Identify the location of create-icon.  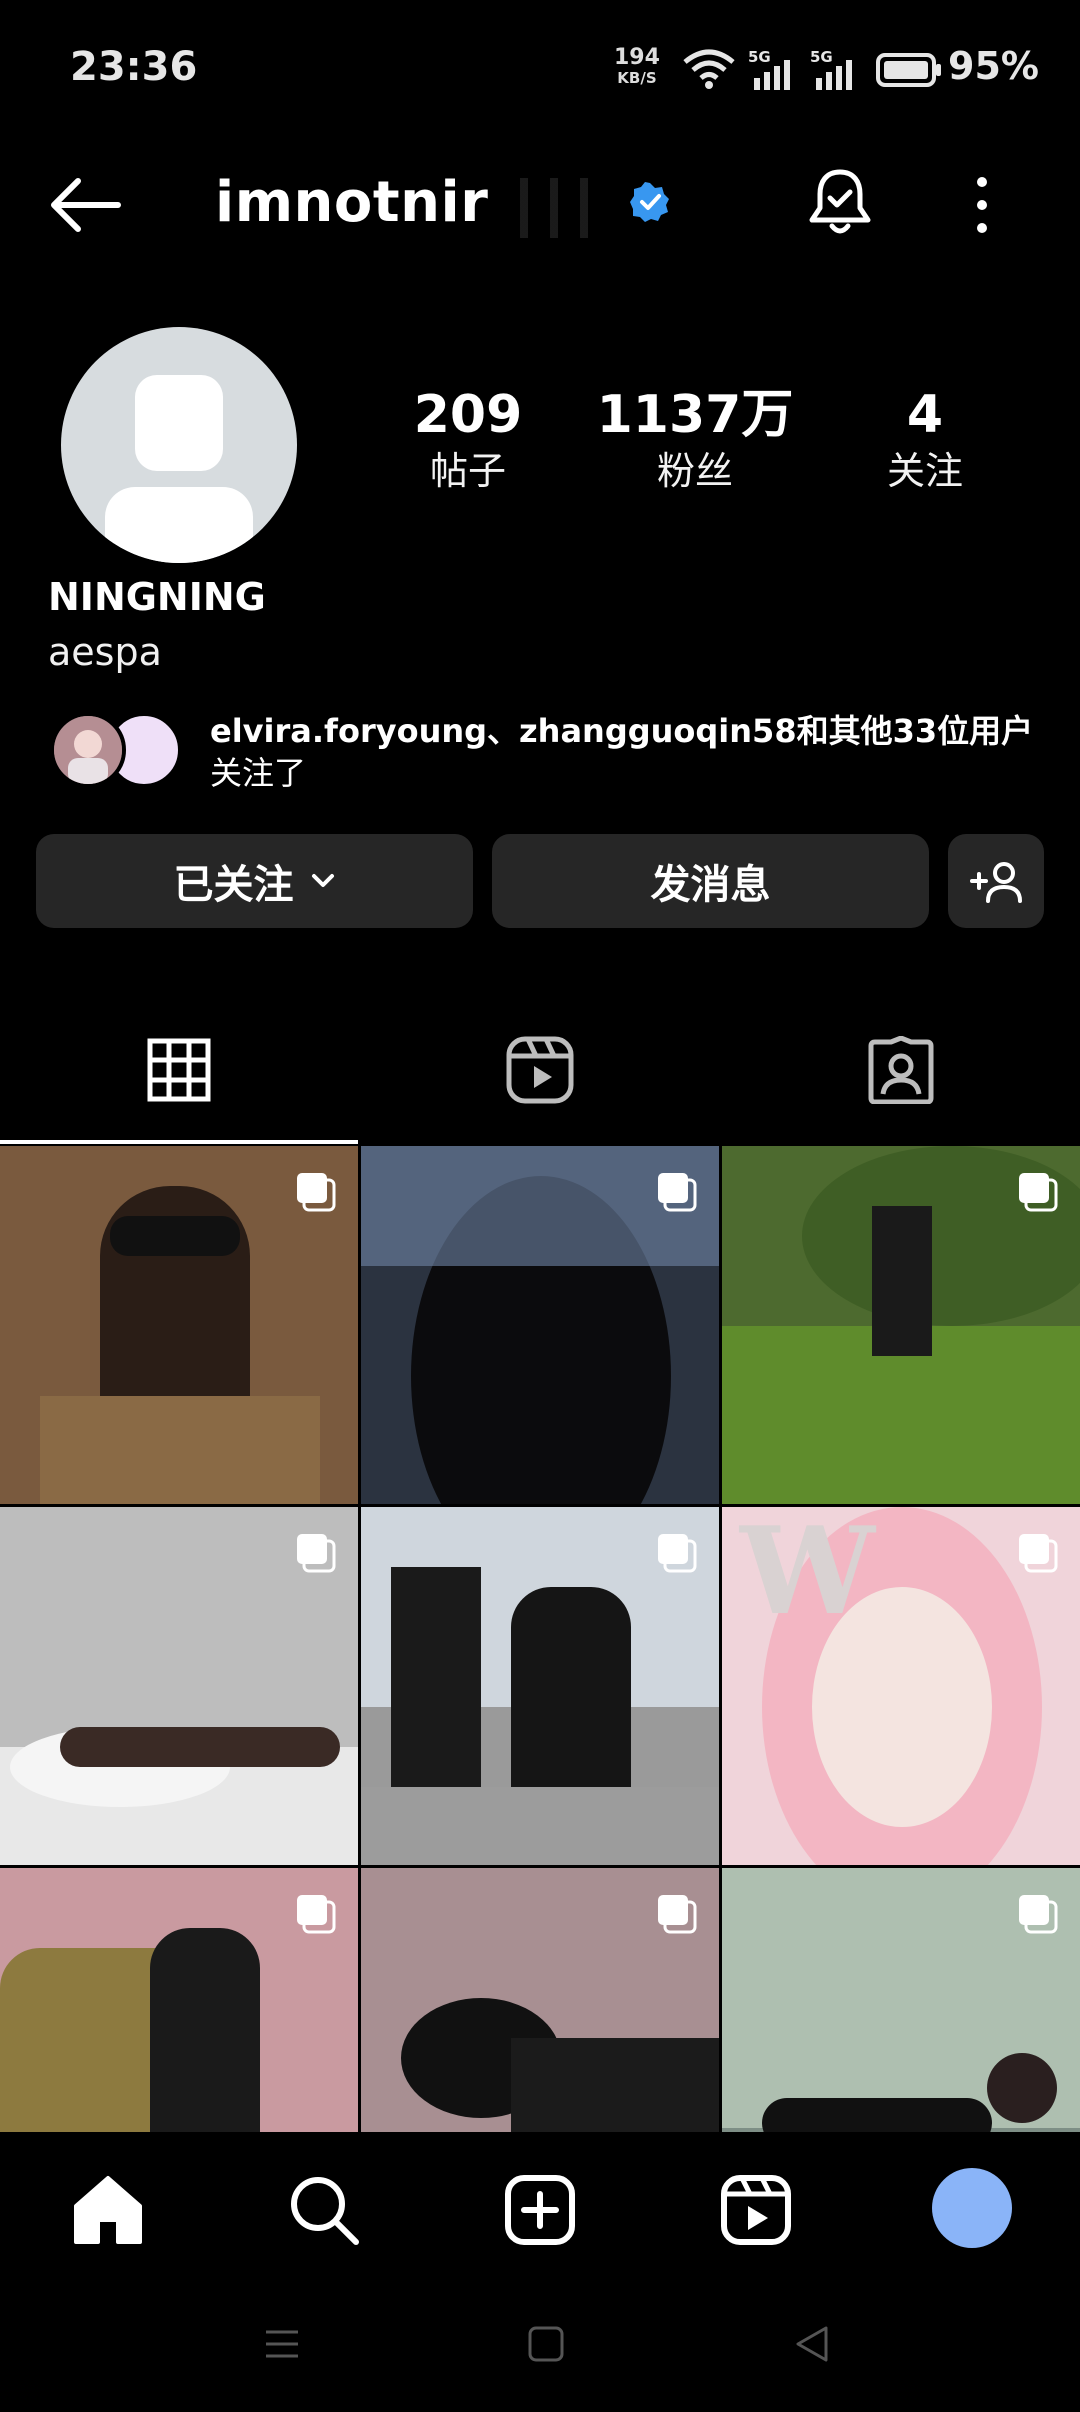
(540, 2210).